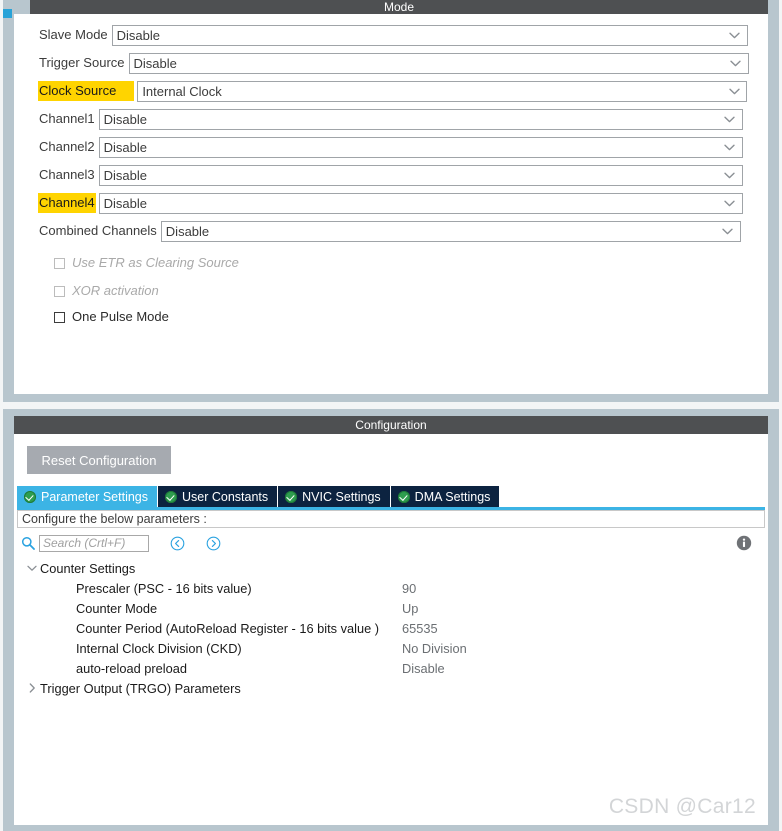 The width and height of the screenshot is (782, 831). What do you see at coordinates (86, 91) in the screenshot?
I see `mode-field-label: Clock Source` at bounding box center [86, 91].